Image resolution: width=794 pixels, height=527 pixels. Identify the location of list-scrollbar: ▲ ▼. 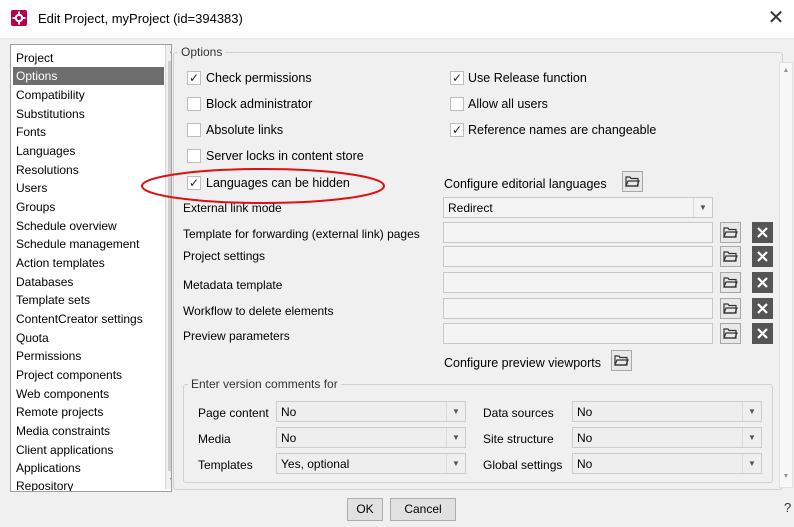
(168, 267).